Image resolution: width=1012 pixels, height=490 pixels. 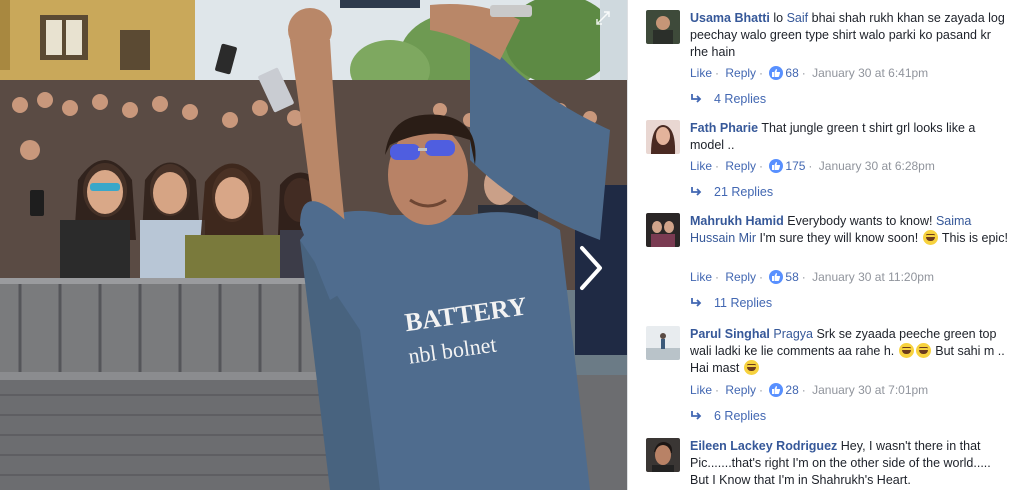 I want to click on comment-mention: Saif, so click(x=798, y=18).